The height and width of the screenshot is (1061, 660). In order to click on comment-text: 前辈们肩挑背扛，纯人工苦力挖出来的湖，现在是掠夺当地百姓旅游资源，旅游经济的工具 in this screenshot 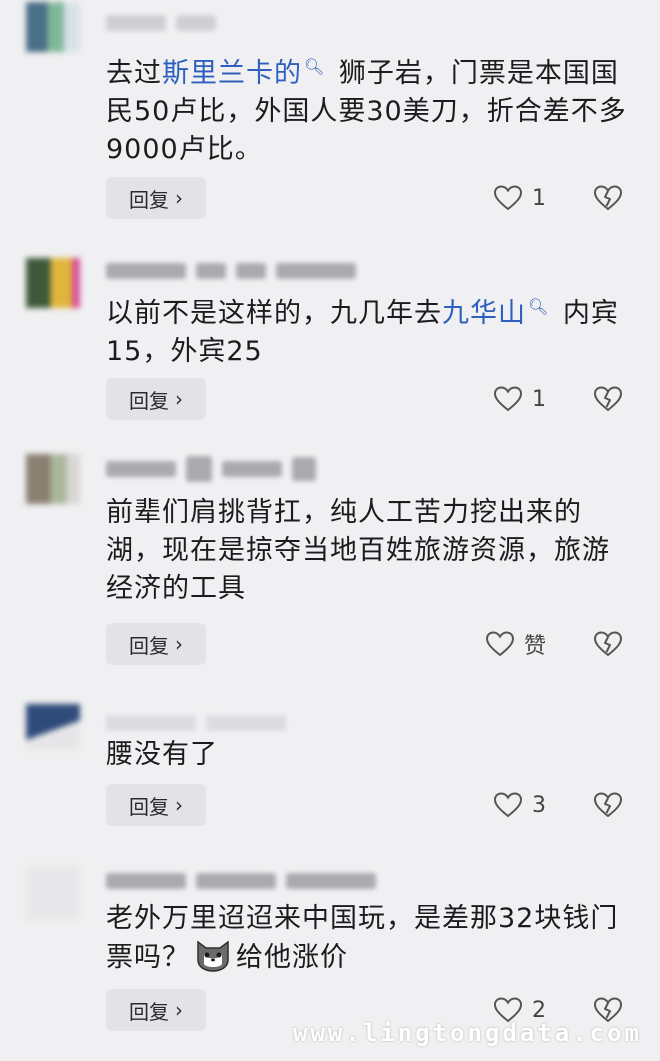, I will do `click(358, 550)`.